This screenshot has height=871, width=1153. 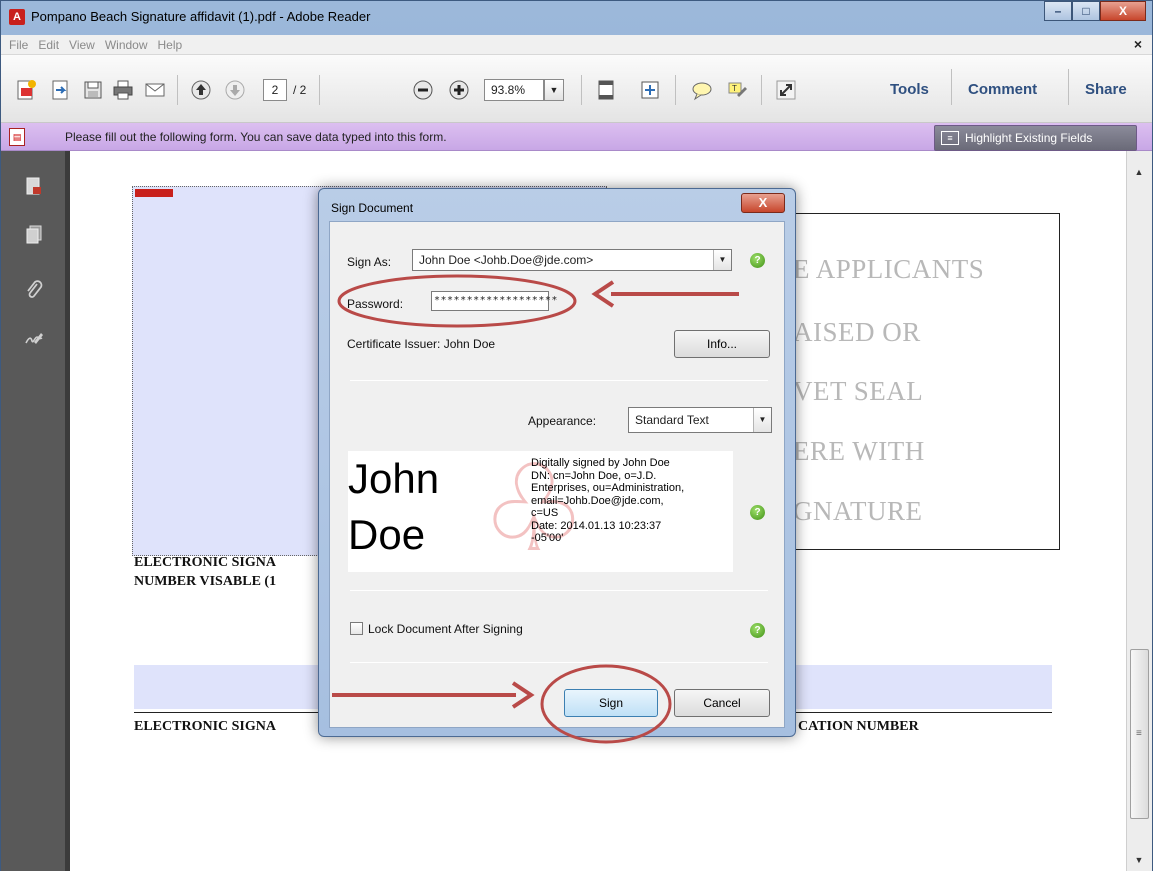 What do you see at coordinates (606, 704) in the screenshot?
I see `sign-highlight-circle` at bounding box center [606, 704].